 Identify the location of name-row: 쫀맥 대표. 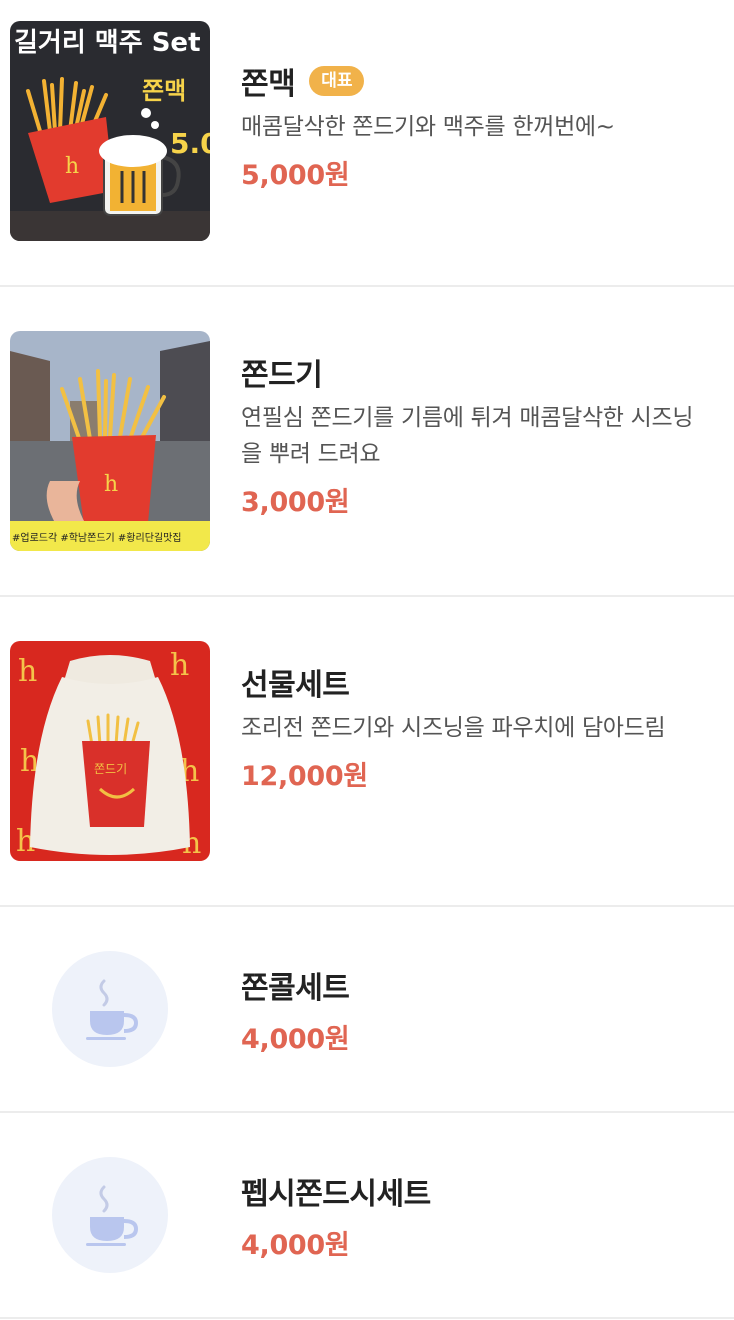
(472, 82).